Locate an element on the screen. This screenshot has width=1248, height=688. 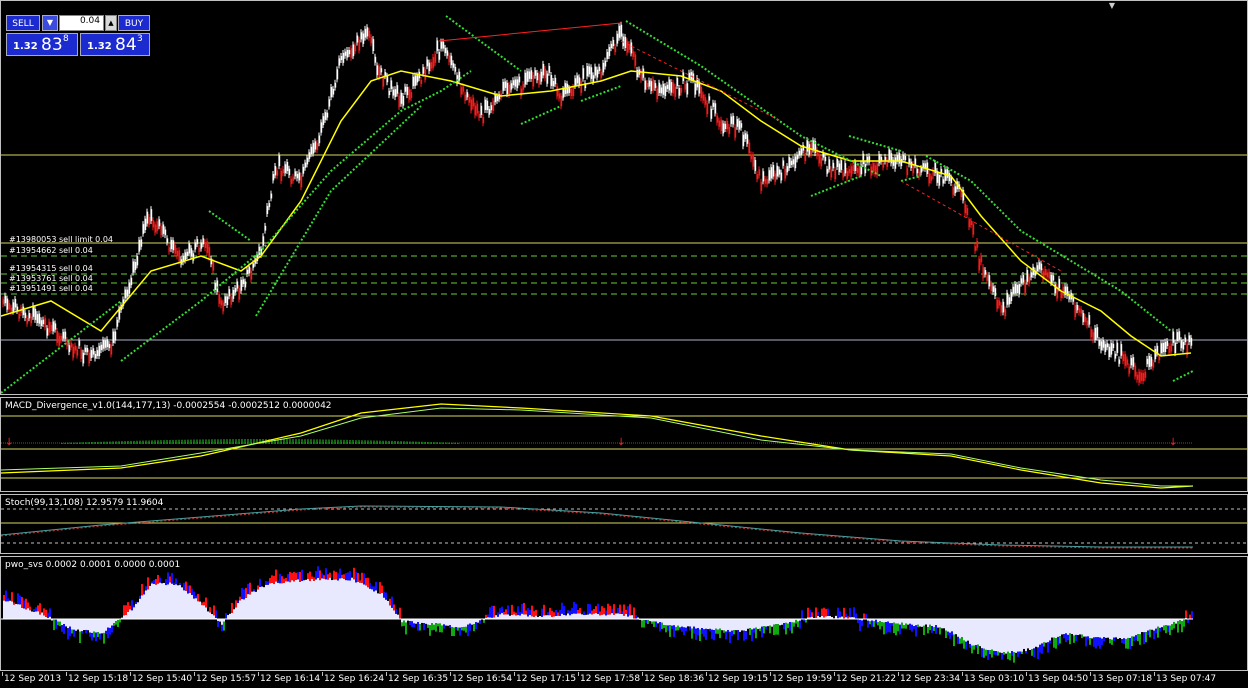
order-label: #13954662 sell 0.04 is located at coordinates (51, 250).